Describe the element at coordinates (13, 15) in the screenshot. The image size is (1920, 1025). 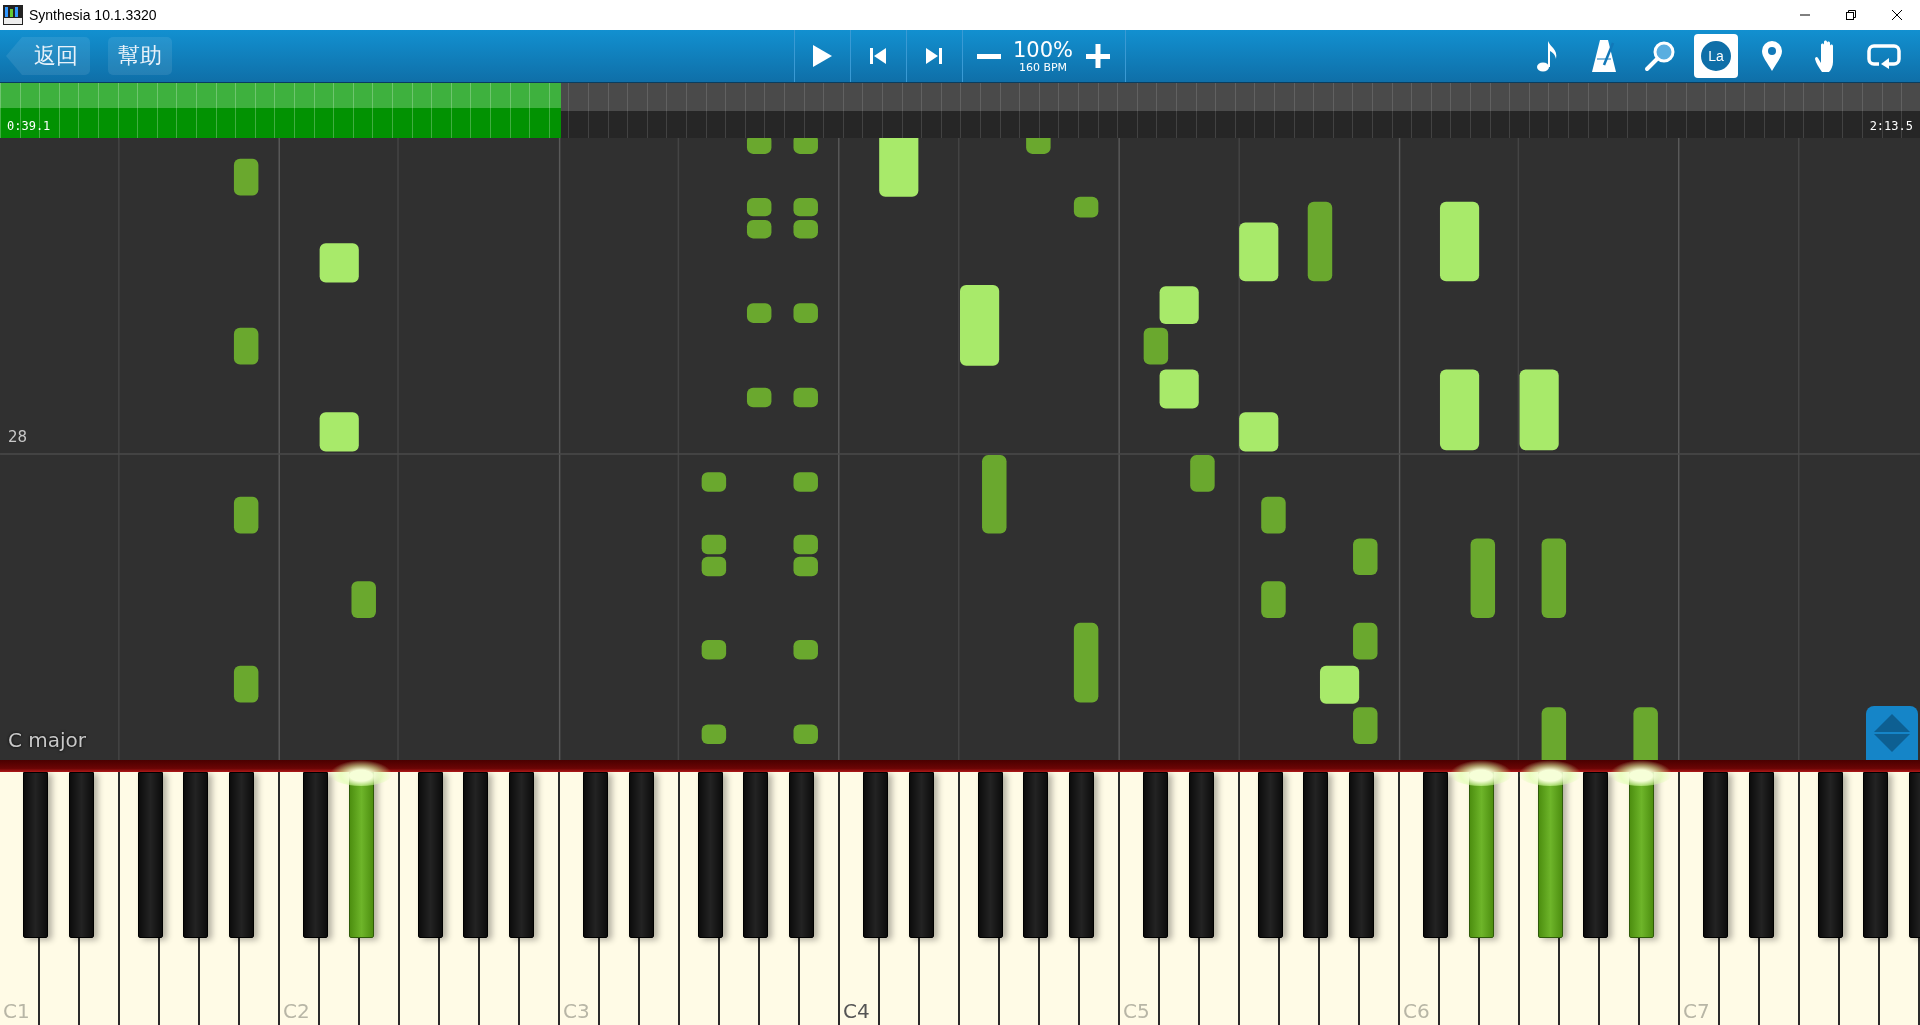
I see `piano-logo-icon` at that location.